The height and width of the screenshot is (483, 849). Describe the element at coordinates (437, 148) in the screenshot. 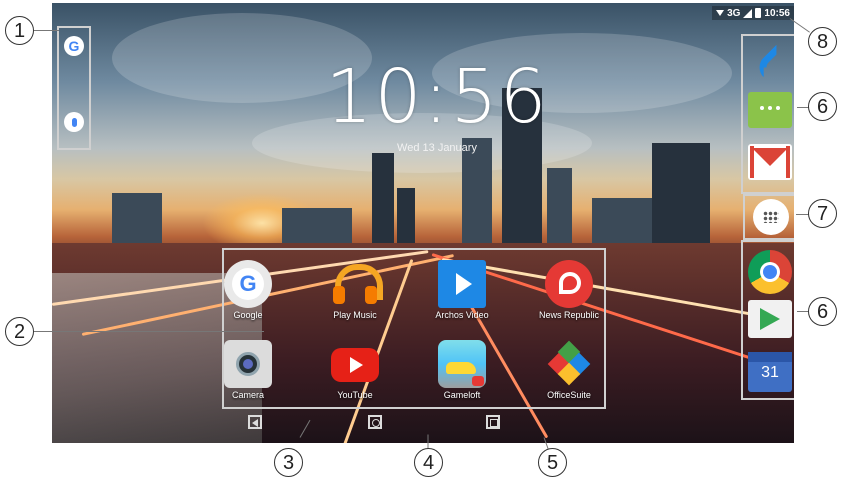

I see `date-label: Wed 13 January` at that location.